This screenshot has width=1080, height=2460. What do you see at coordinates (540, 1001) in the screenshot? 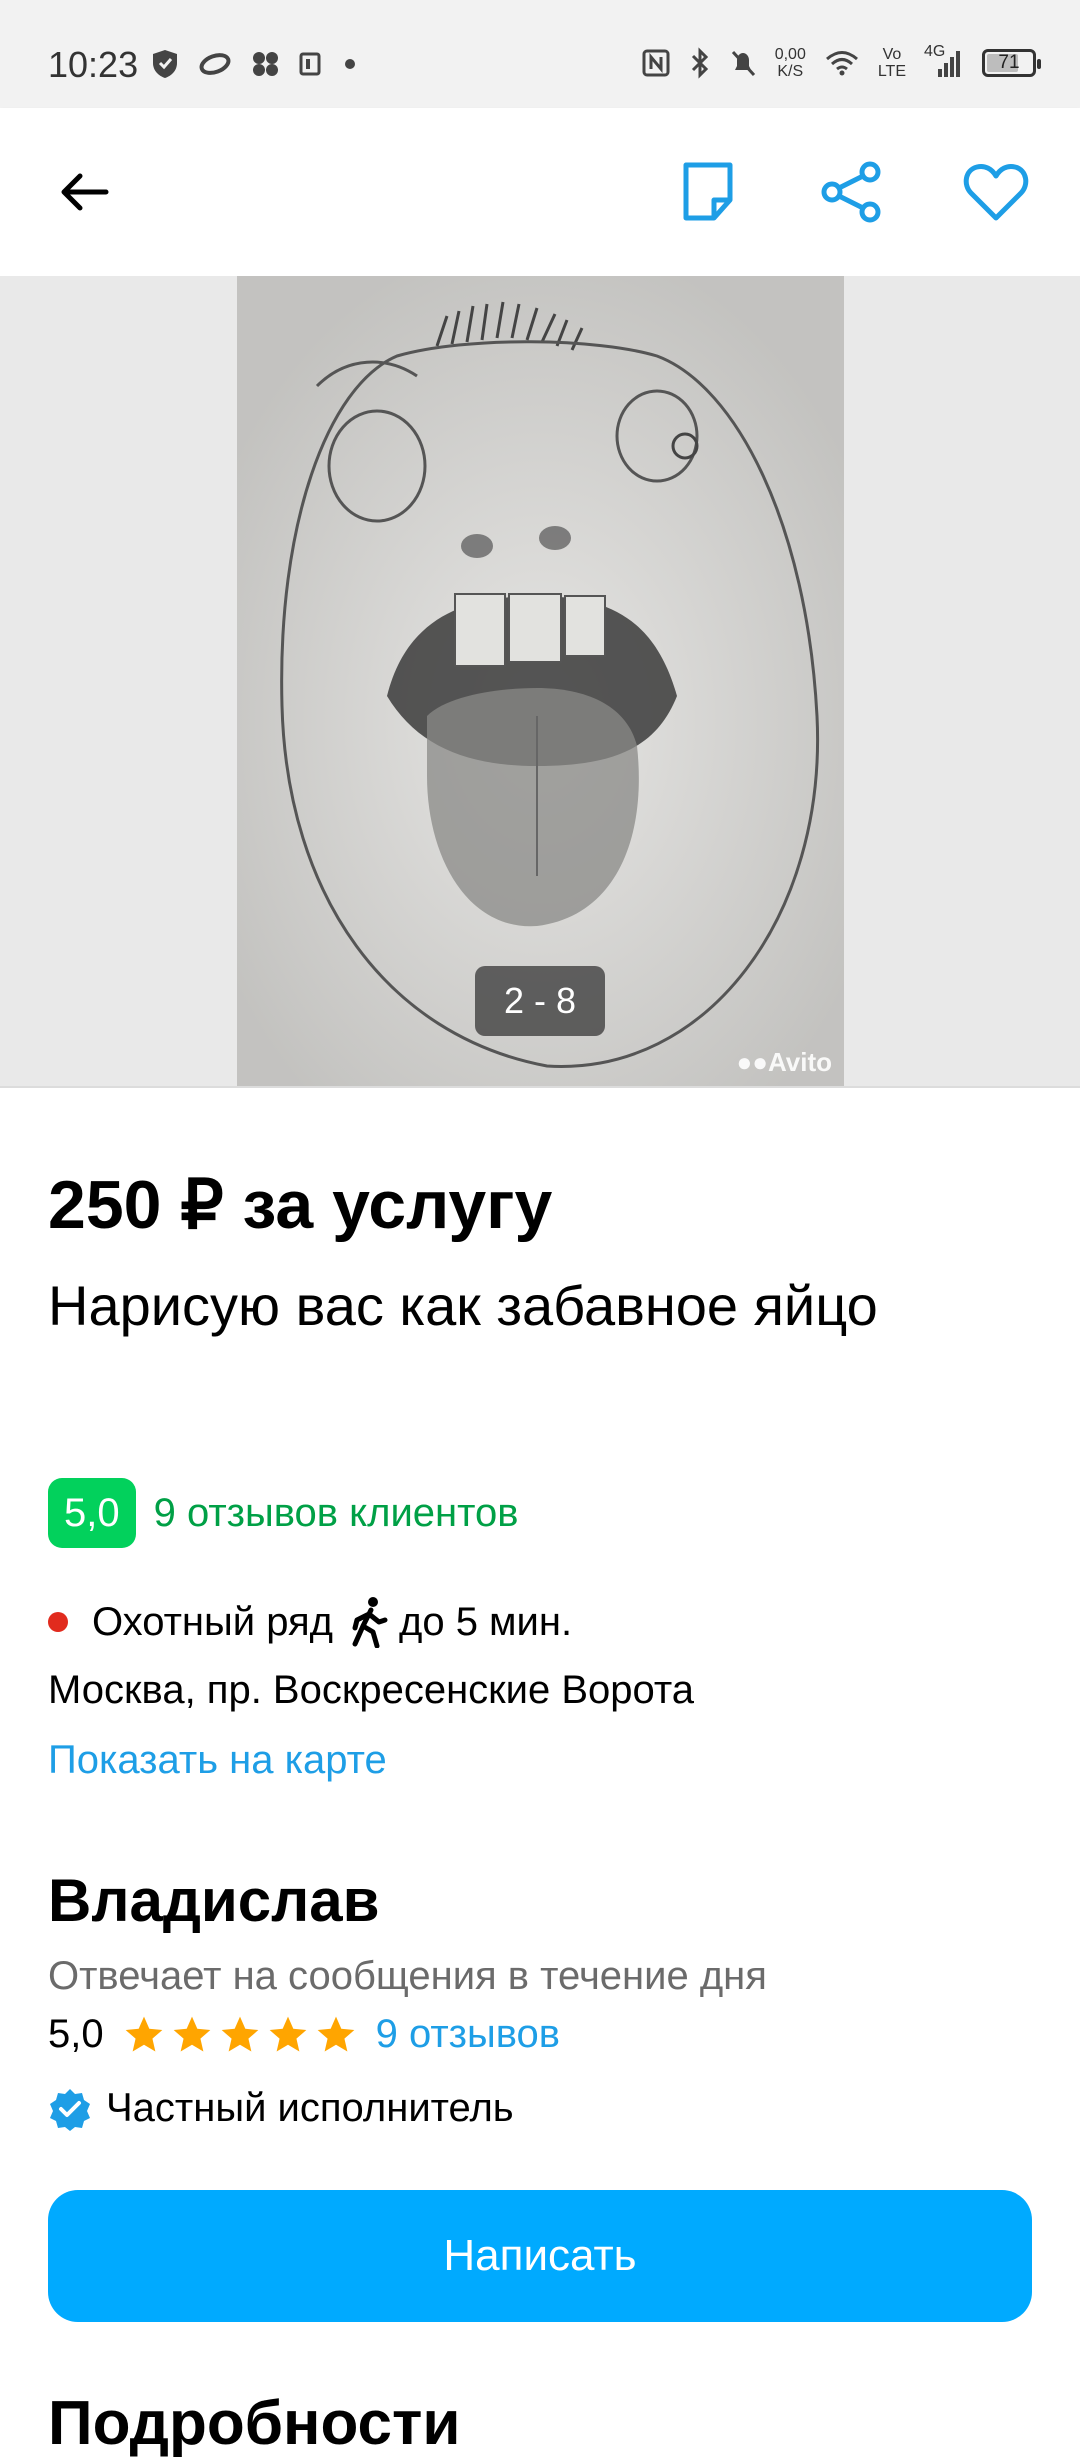
I see `photo-counter: 2 - 8` at bounding box center [540, 1001].